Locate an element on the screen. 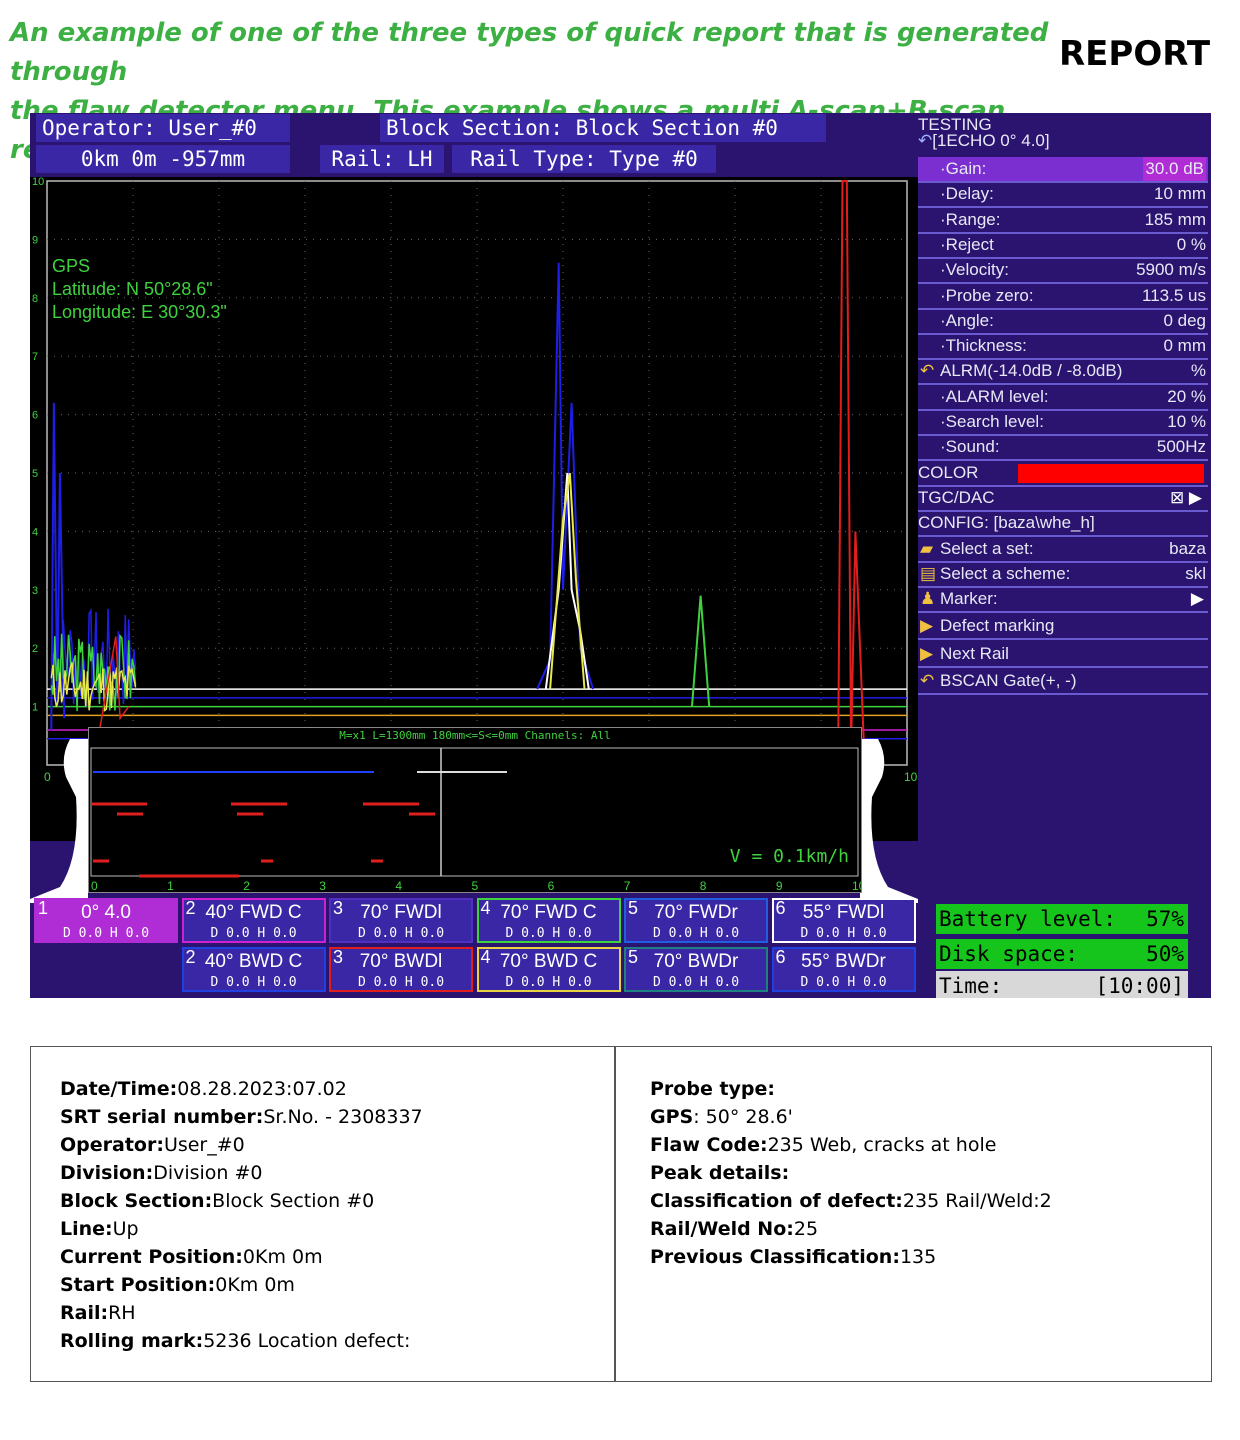 This screenshot has height=1440, width=1240. param-row-3: ·Reject 0 % is located at coordinates (1063, 246).